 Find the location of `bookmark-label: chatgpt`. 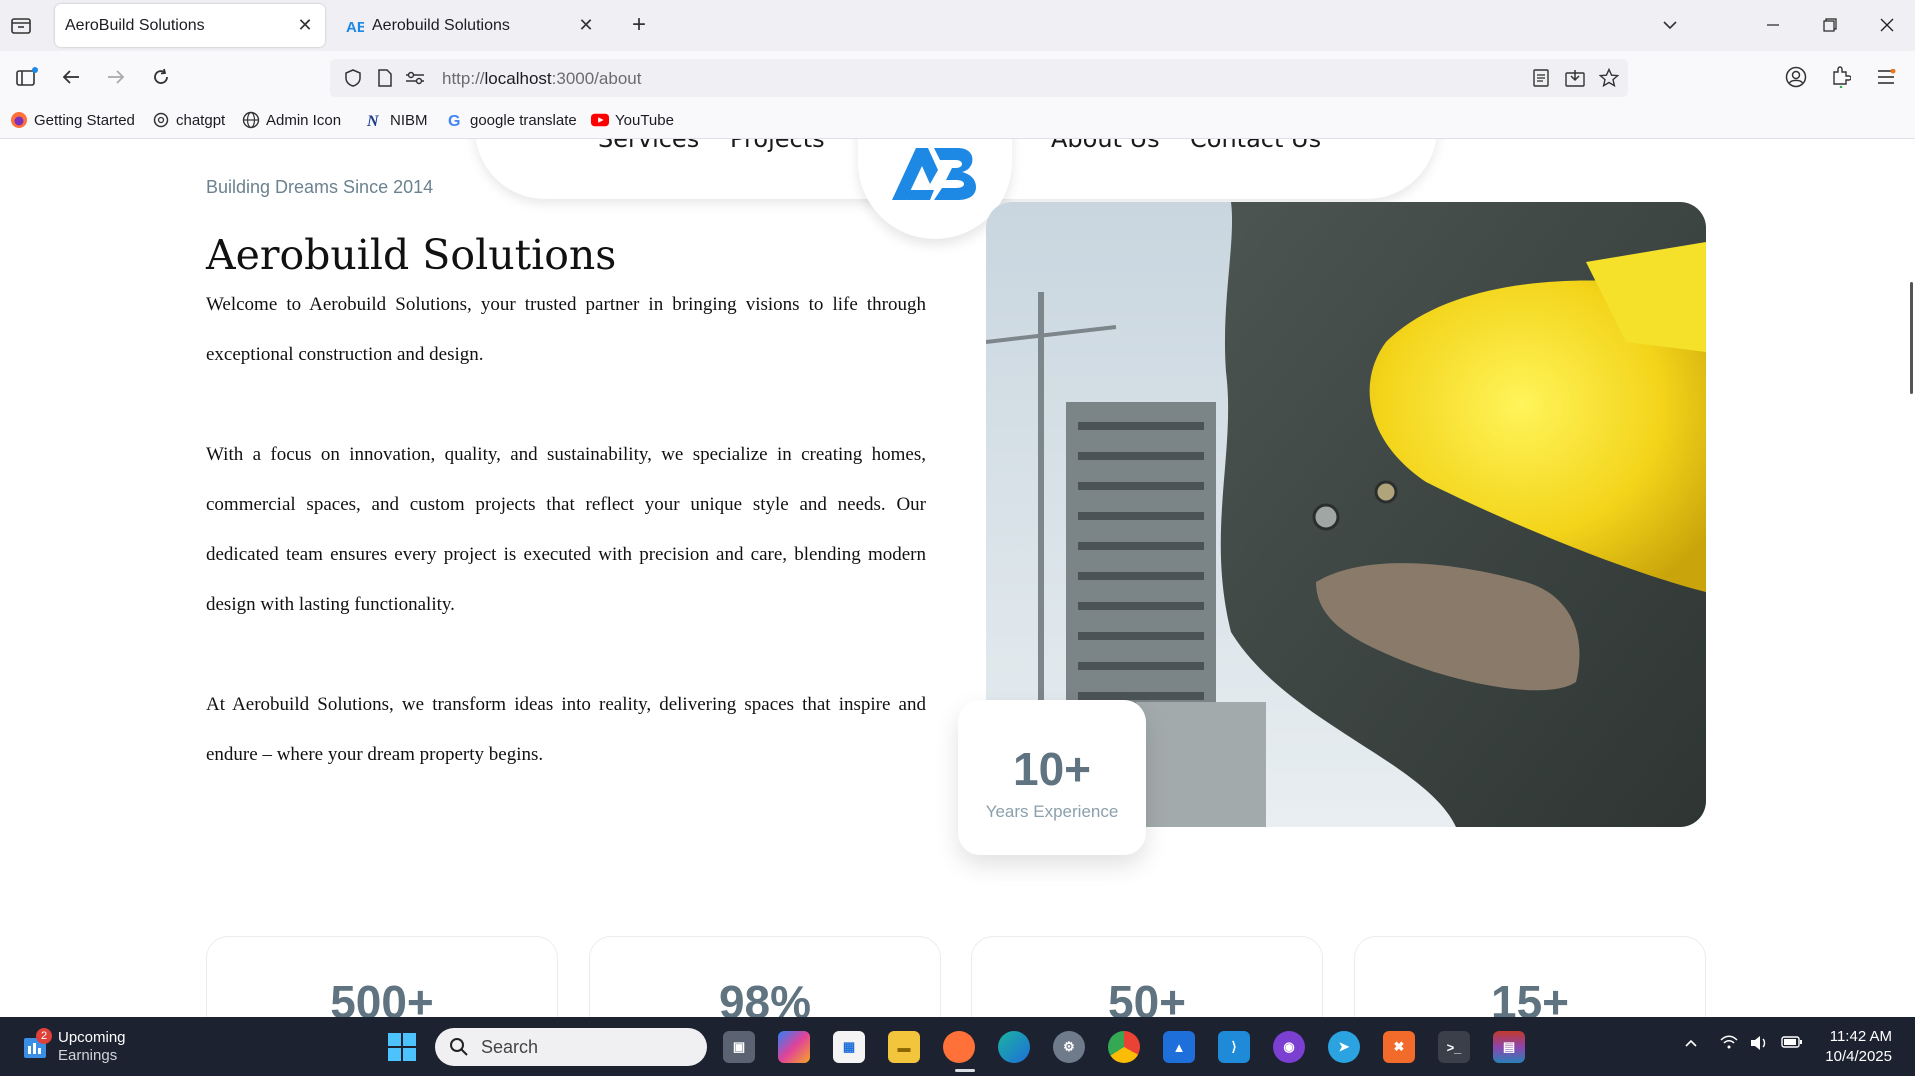

bookmark-label: chatgpt is located at coordinates (201, 120).